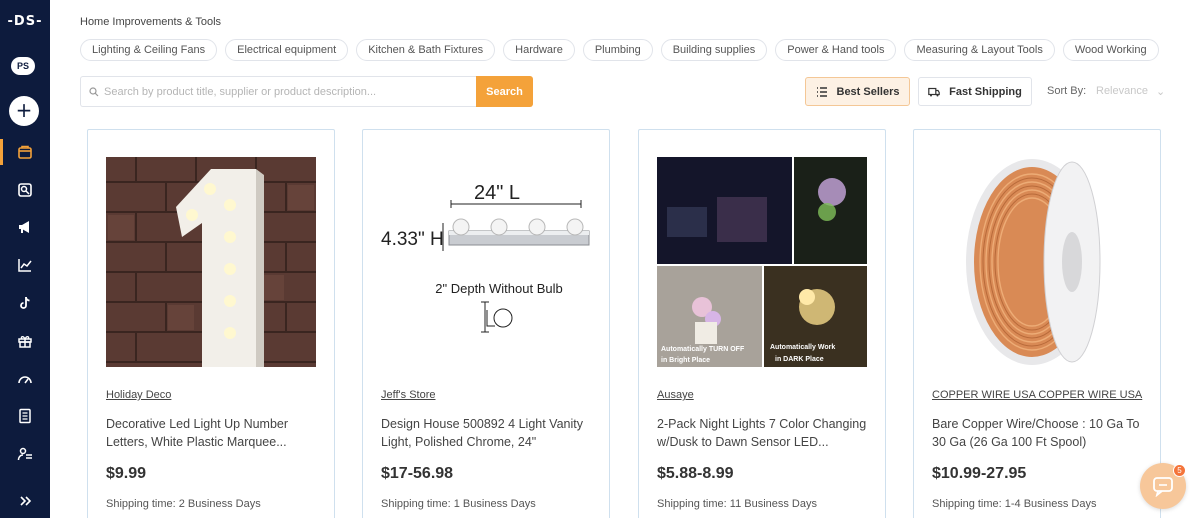 The height and width of the screenshot is (518, 1200). I want to click on category-chip: Building supplies, so click(714, 50).